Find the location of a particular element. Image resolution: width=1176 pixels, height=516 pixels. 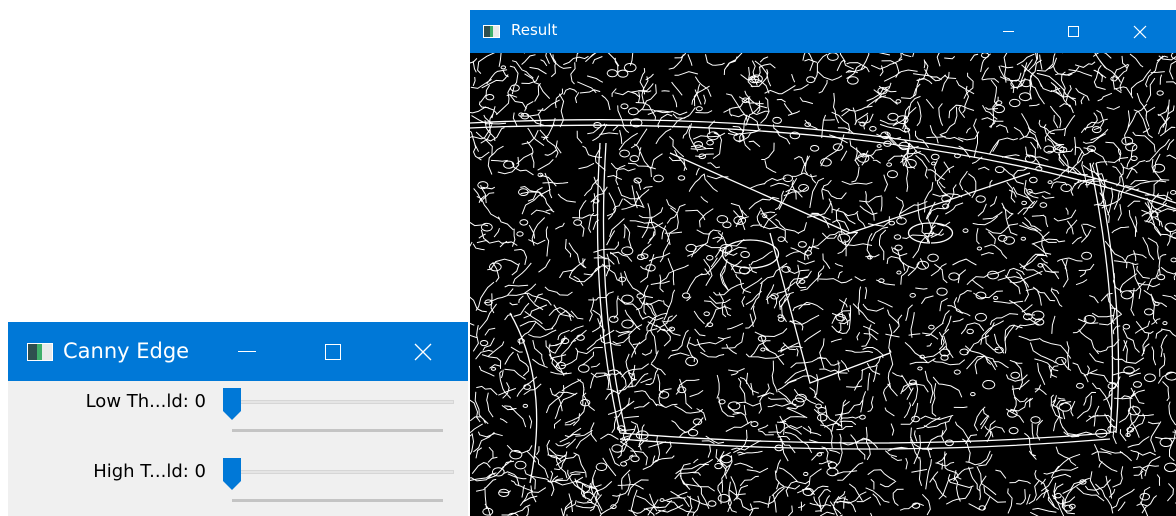

trackbar-label: High T...ld: 0 is located at coordinates (149, 471).